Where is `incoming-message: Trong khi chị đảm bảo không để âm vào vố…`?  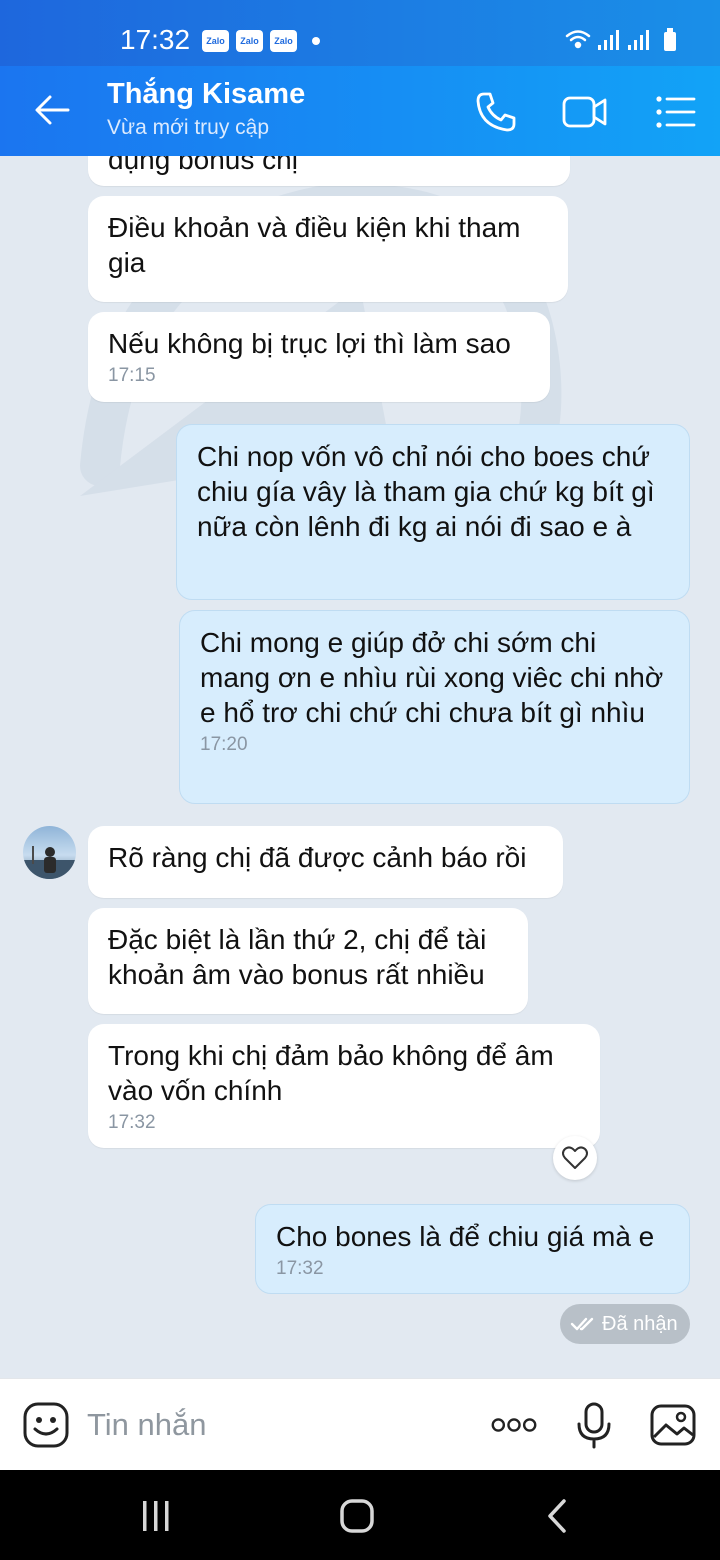 incoming-message: Trong khi chị đảm bảo không để âm vào vố… is located at coordinates (344, 1086).